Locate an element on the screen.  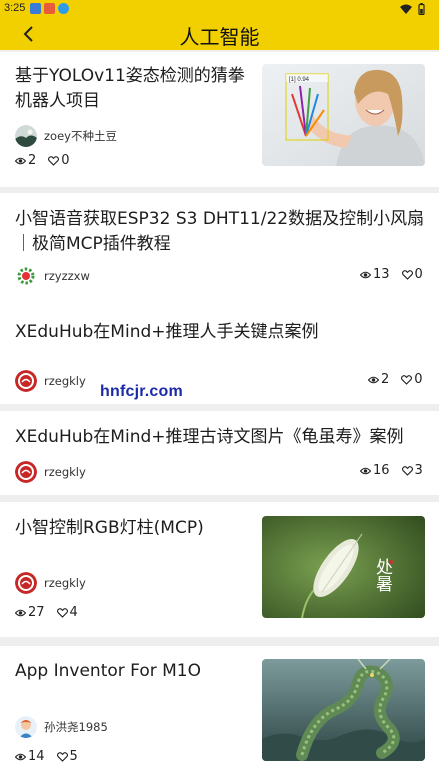
author-name: zoey不种土豆 is located at coordinates (80, 136).